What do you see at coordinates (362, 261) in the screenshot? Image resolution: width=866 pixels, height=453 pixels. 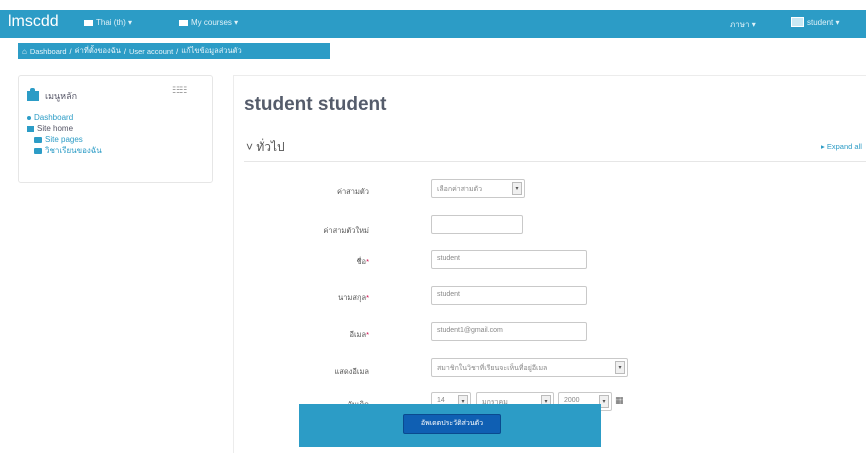 I see `firstname-label: ชื่อ*` at bounding box center [362, 261].